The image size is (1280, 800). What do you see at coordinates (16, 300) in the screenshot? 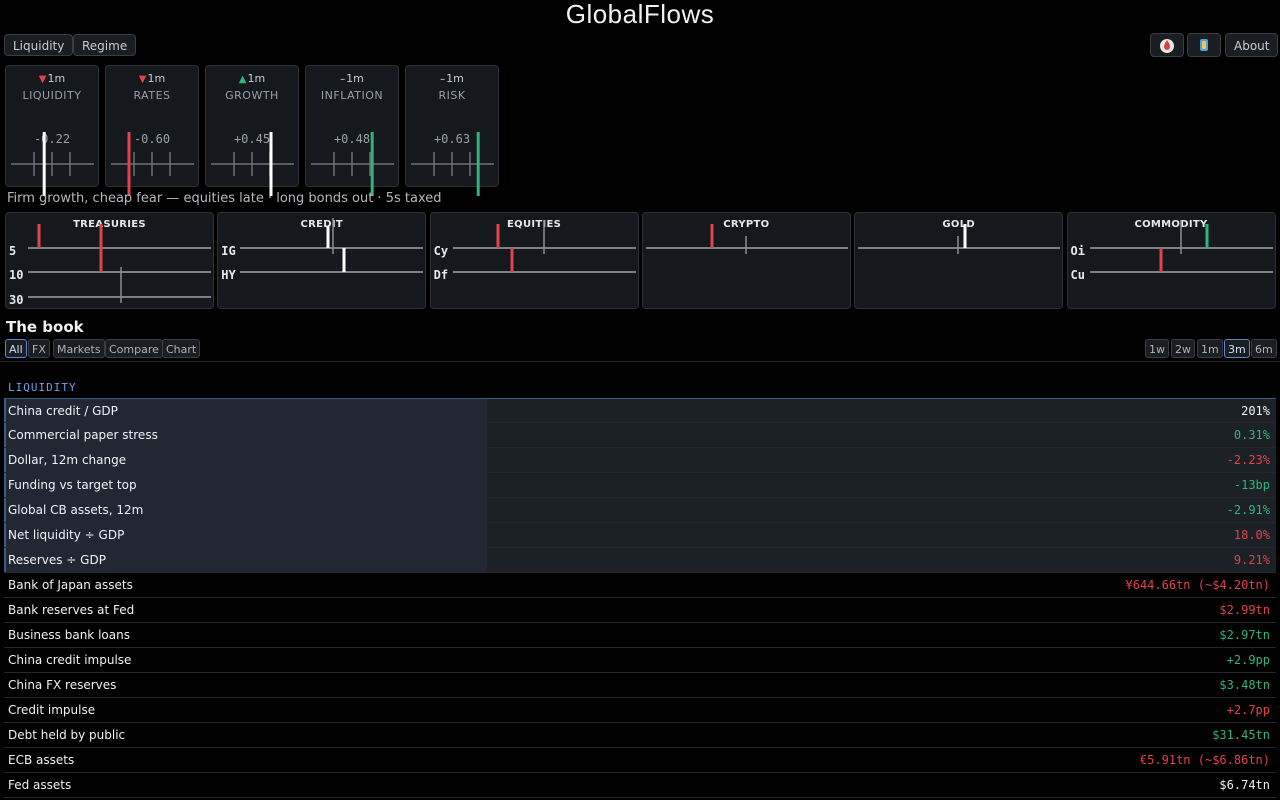
I see `market-row-label: 30` at bounding box center [16, 300].